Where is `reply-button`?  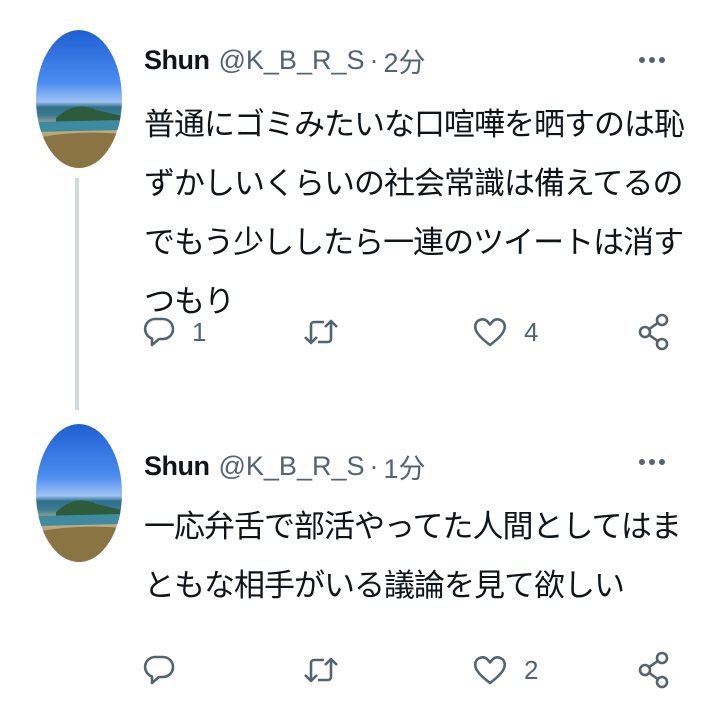
reply-button is located at coordinates (167, 670).